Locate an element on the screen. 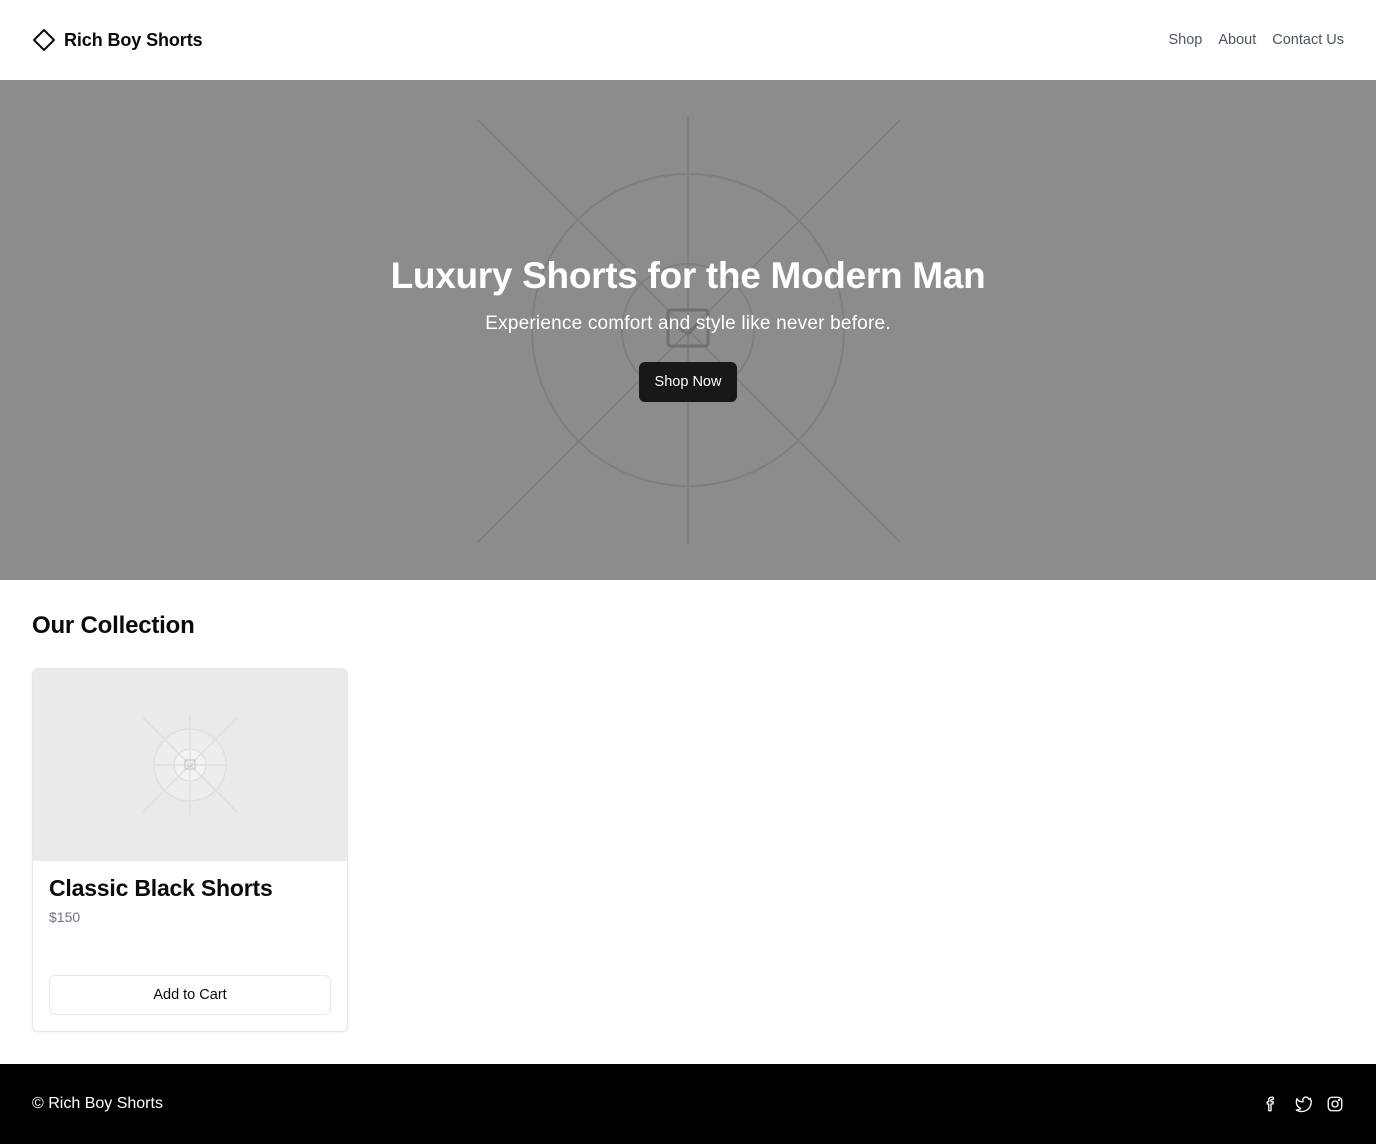 This screenshot has height=1144, width=1376. twitter-icon is located at coordinates (1303, 1104).